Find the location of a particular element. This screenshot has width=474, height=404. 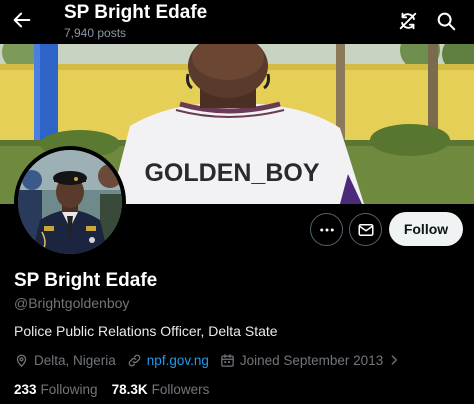

joined-item: Joined September 2013 is located at coordinates (310, 360).